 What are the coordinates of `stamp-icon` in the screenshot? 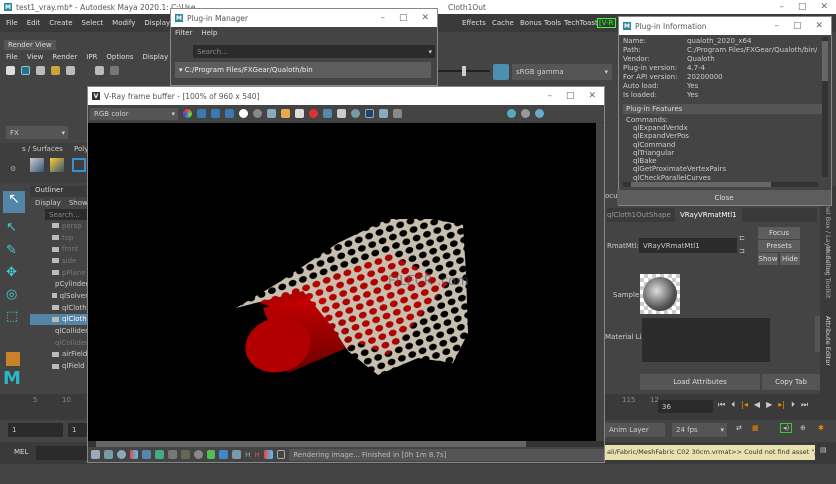 It's located at (224, 454).